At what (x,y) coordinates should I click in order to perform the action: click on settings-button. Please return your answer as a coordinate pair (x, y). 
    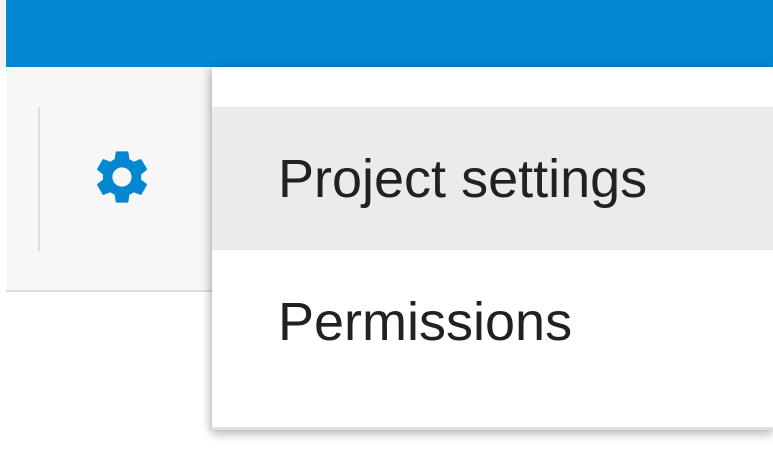
    Looking at the image, I should click on (122, 177).